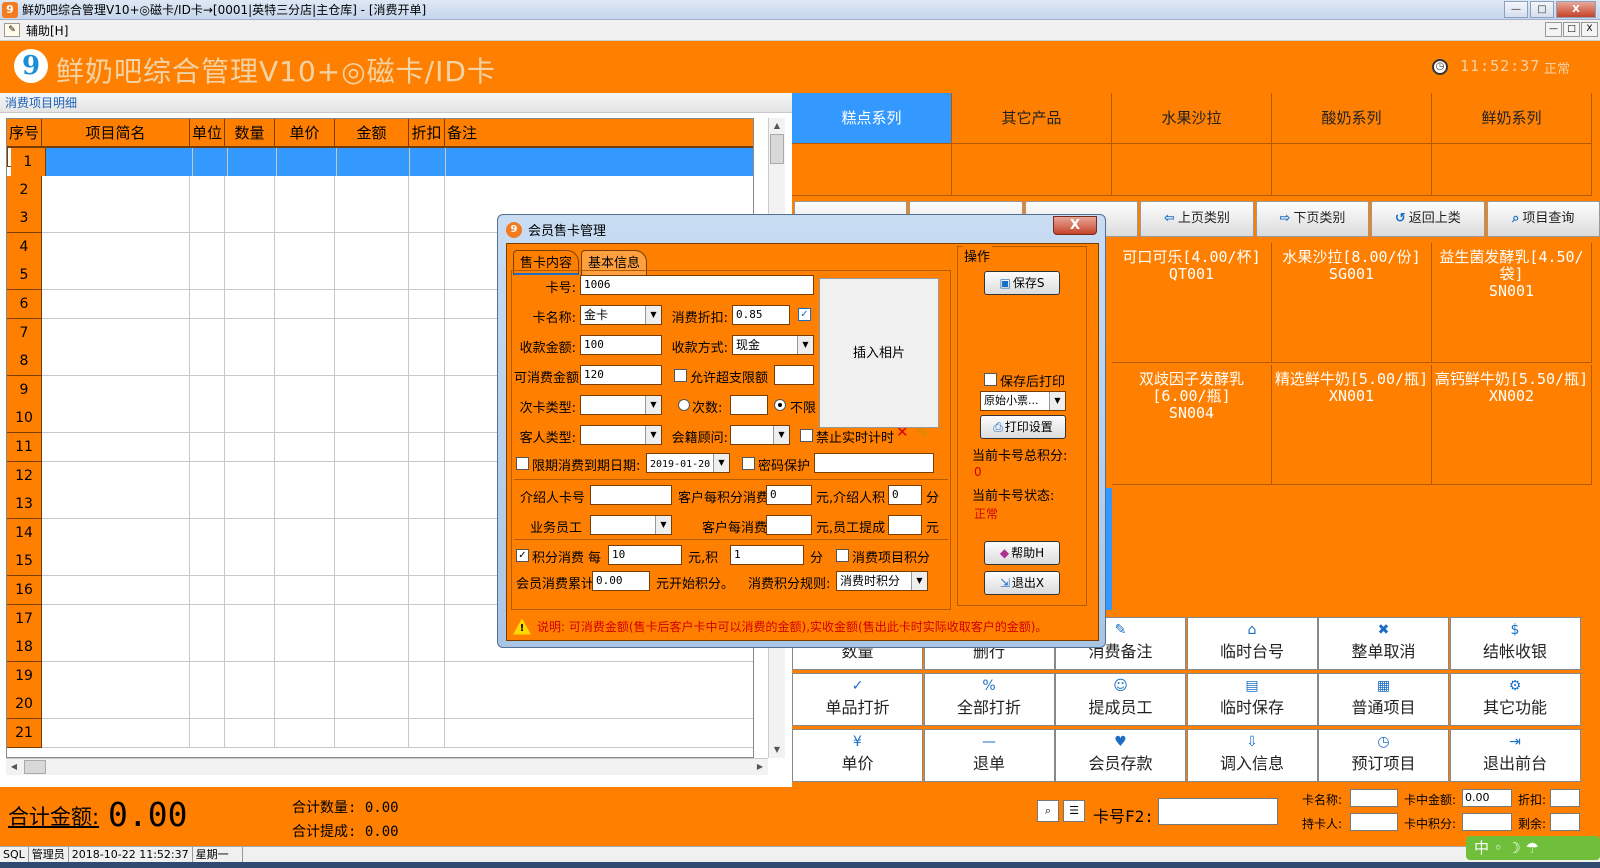 The image size is (1600, 868). I want to click on collect-input: 100, so click(621, 345).